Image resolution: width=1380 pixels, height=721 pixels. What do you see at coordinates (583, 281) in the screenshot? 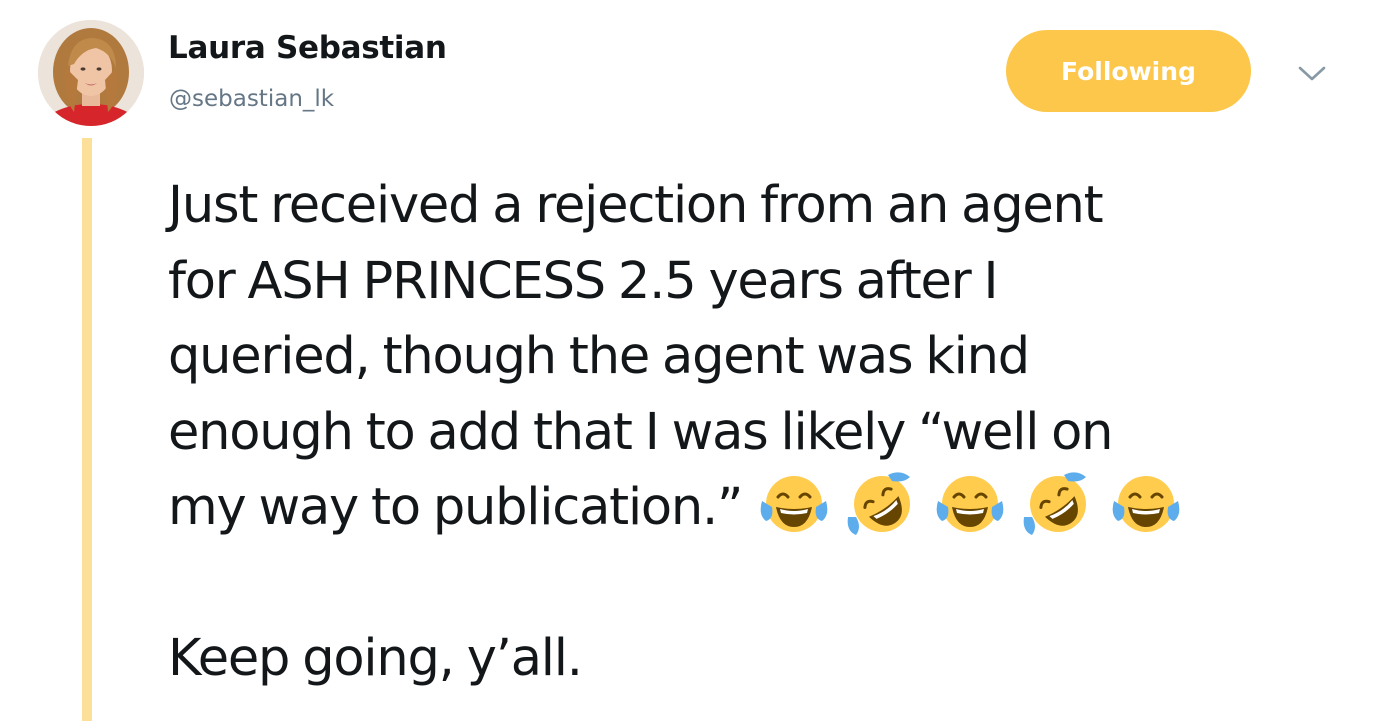
I see `tweet-text-line: for ASH PRINCESS 2.5 years after I` at bounding box center [583, 281].